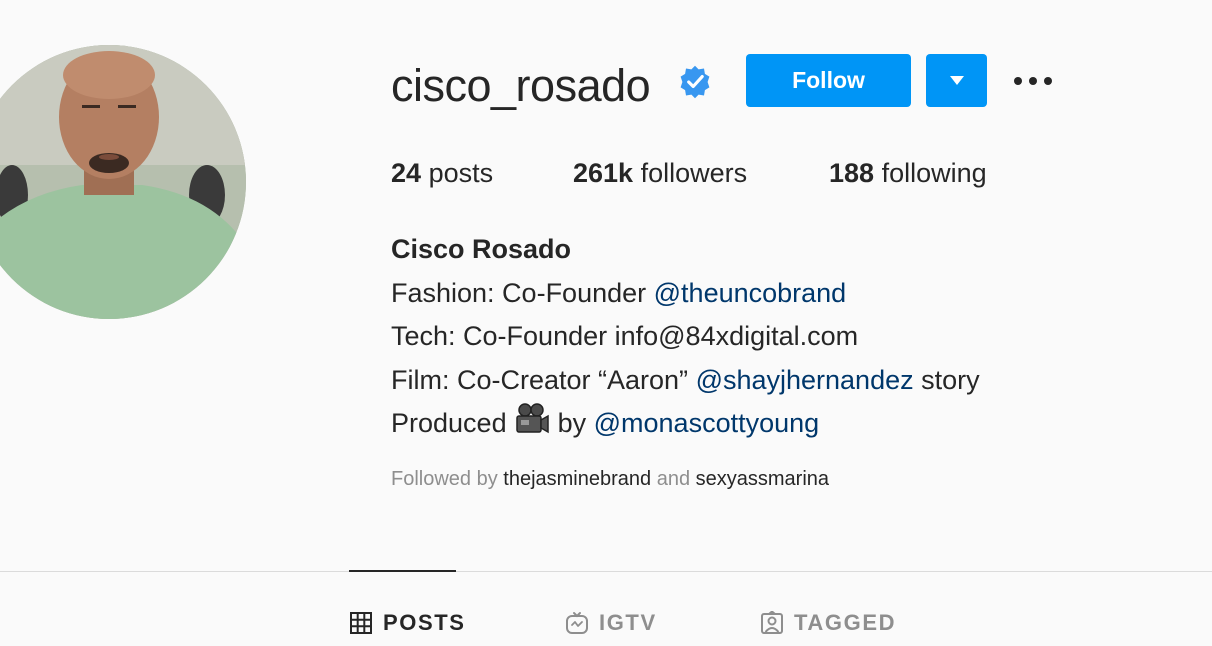 The height and width of the screenshot is (646, 1212). What do you see at coordinates (805, 380) in the screenshot?
I see `shayjhernandez-link: @shayjhernandez` at bounding box center [805, 380].